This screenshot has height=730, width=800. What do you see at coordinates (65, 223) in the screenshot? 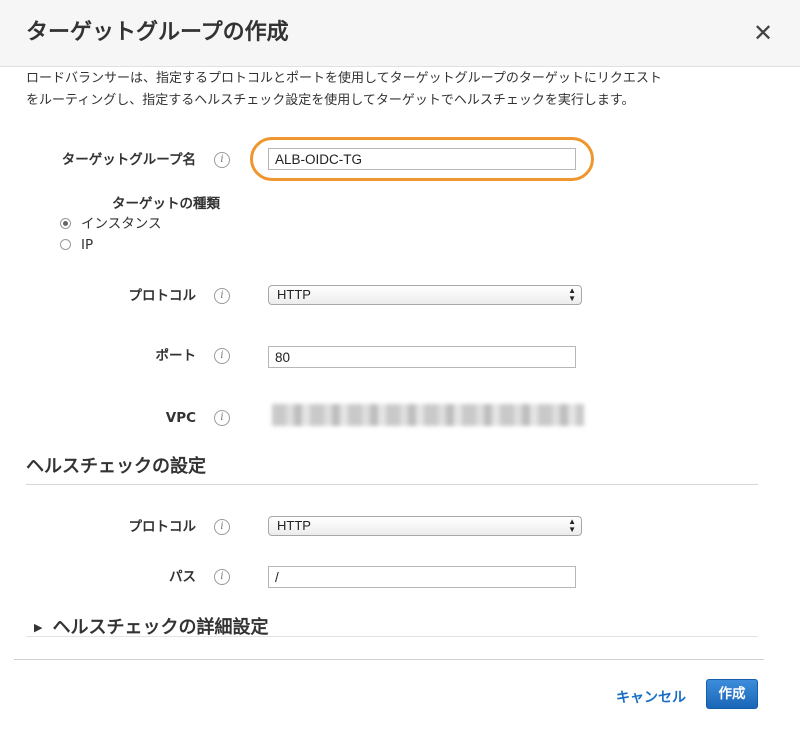
I see `radio-button-checked` at bounding box center [65, 223].